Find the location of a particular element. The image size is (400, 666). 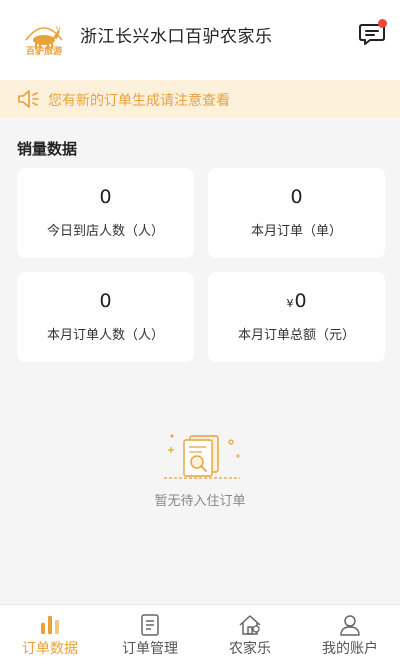

empty-state-text: 暂无待入住订单 is located at coordinates (200, 501).